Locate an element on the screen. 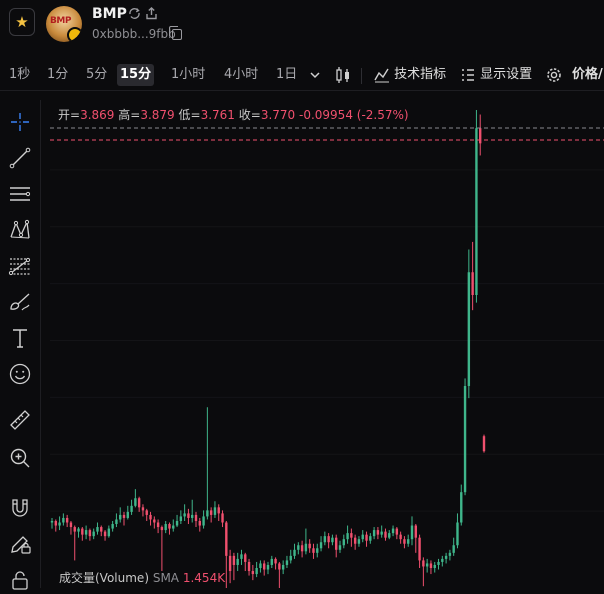  timeframe-5m: 5分 is located at coordinates (96, 75).